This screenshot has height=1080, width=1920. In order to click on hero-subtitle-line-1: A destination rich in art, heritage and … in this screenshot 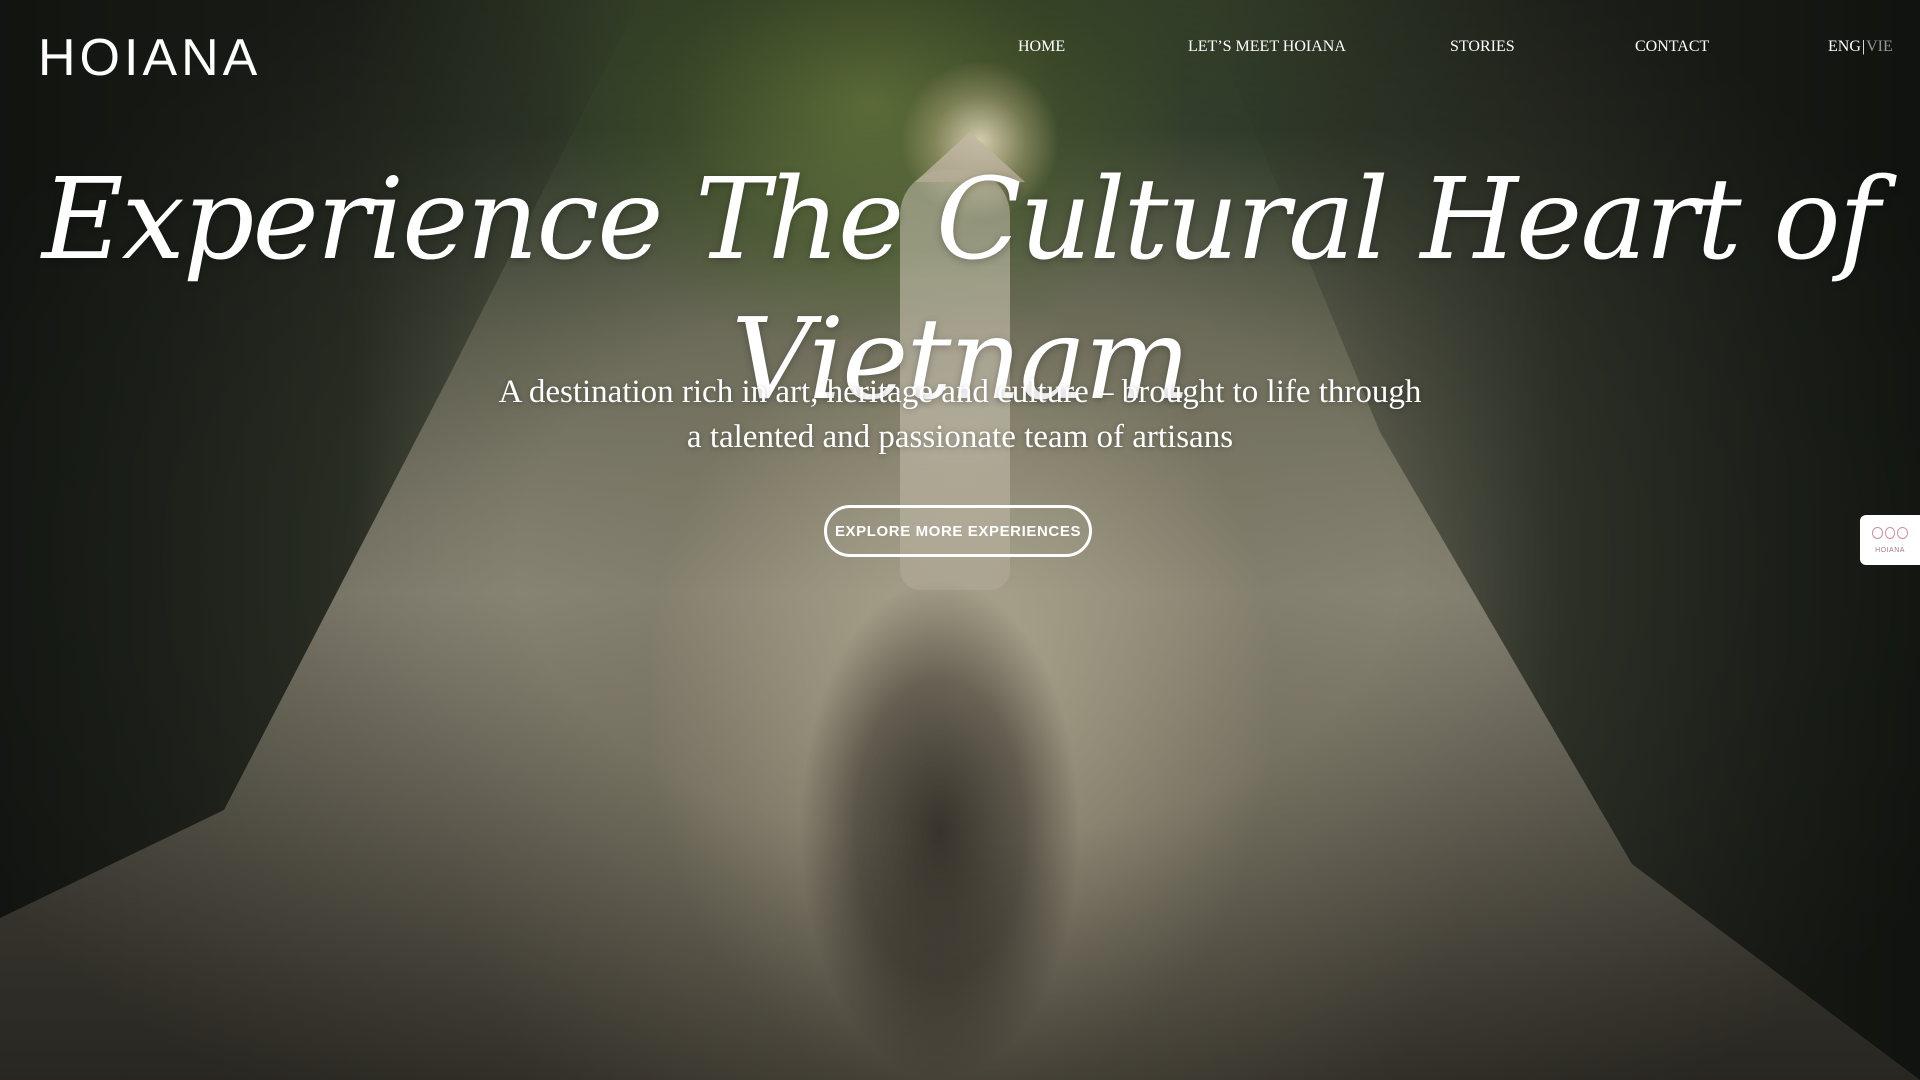, I will do `click(960, 392)`.